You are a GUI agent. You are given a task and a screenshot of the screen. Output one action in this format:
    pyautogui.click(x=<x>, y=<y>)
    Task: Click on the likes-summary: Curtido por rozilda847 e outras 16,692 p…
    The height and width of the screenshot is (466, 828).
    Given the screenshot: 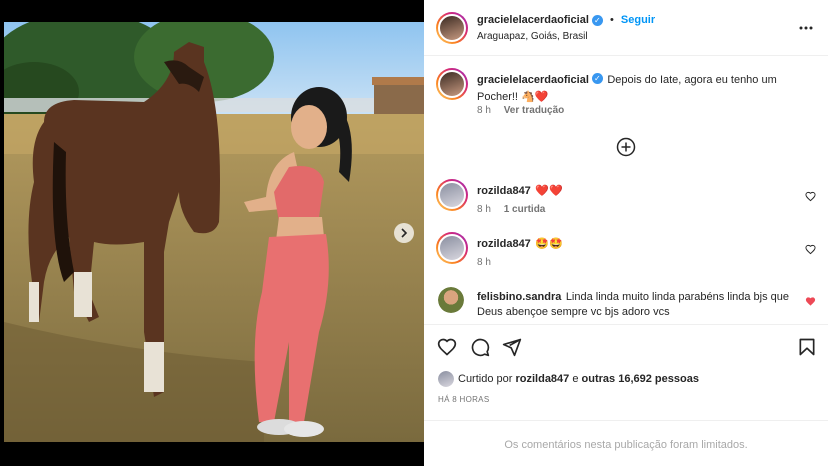 What is the action you would take?
    pyautogui.click(x=578, y=379)
    